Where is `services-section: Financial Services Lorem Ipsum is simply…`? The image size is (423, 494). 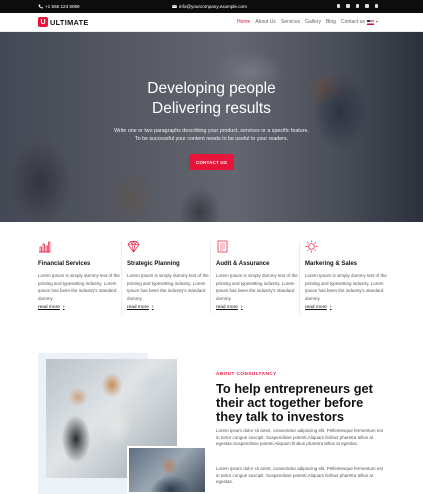
services-section: Financial Services Lorem Ipsum is simply… is located at coordinates (212, 280).